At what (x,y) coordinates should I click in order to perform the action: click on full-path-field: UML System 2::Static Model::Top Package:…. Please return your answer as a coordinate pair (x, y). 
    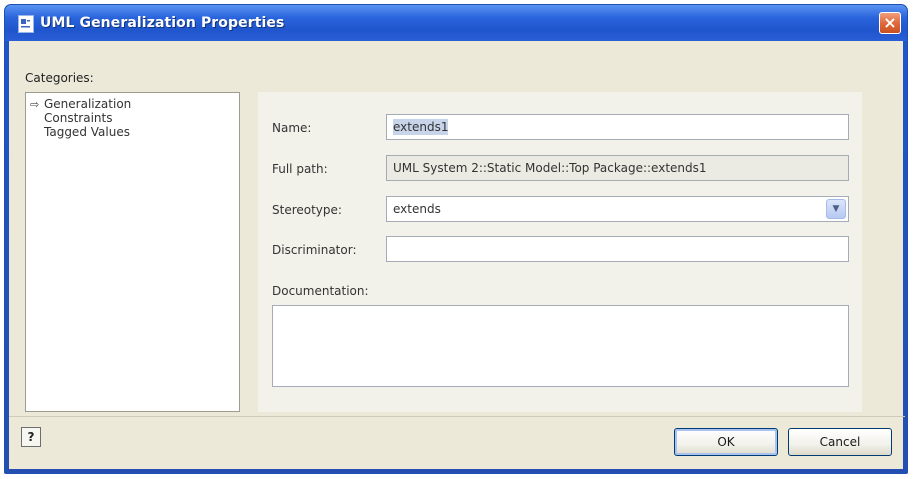
    Looking at the image, I should click on (617, 168).